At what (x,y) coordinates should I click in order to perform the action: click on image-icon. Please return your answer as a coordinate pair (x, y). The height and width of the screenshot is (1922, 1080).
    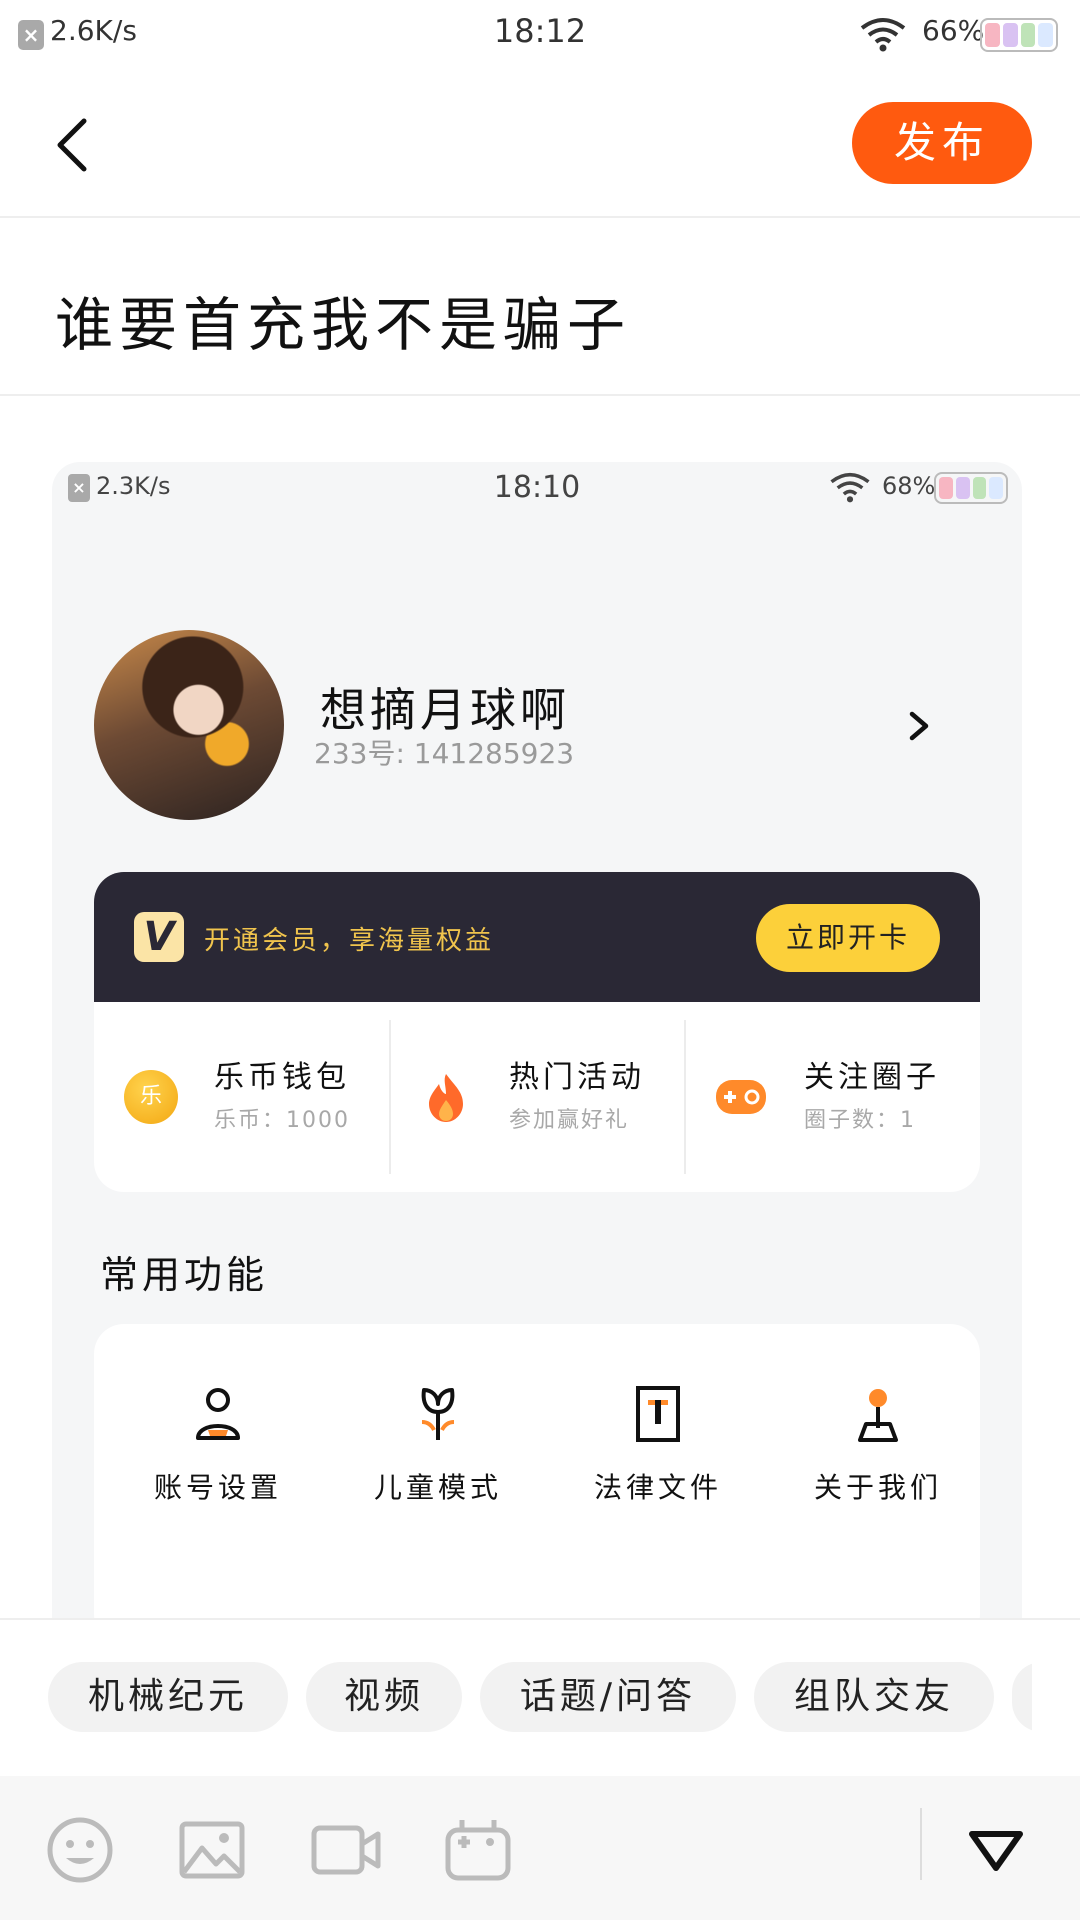
    Looking at the image, I should click on (212, 1850).